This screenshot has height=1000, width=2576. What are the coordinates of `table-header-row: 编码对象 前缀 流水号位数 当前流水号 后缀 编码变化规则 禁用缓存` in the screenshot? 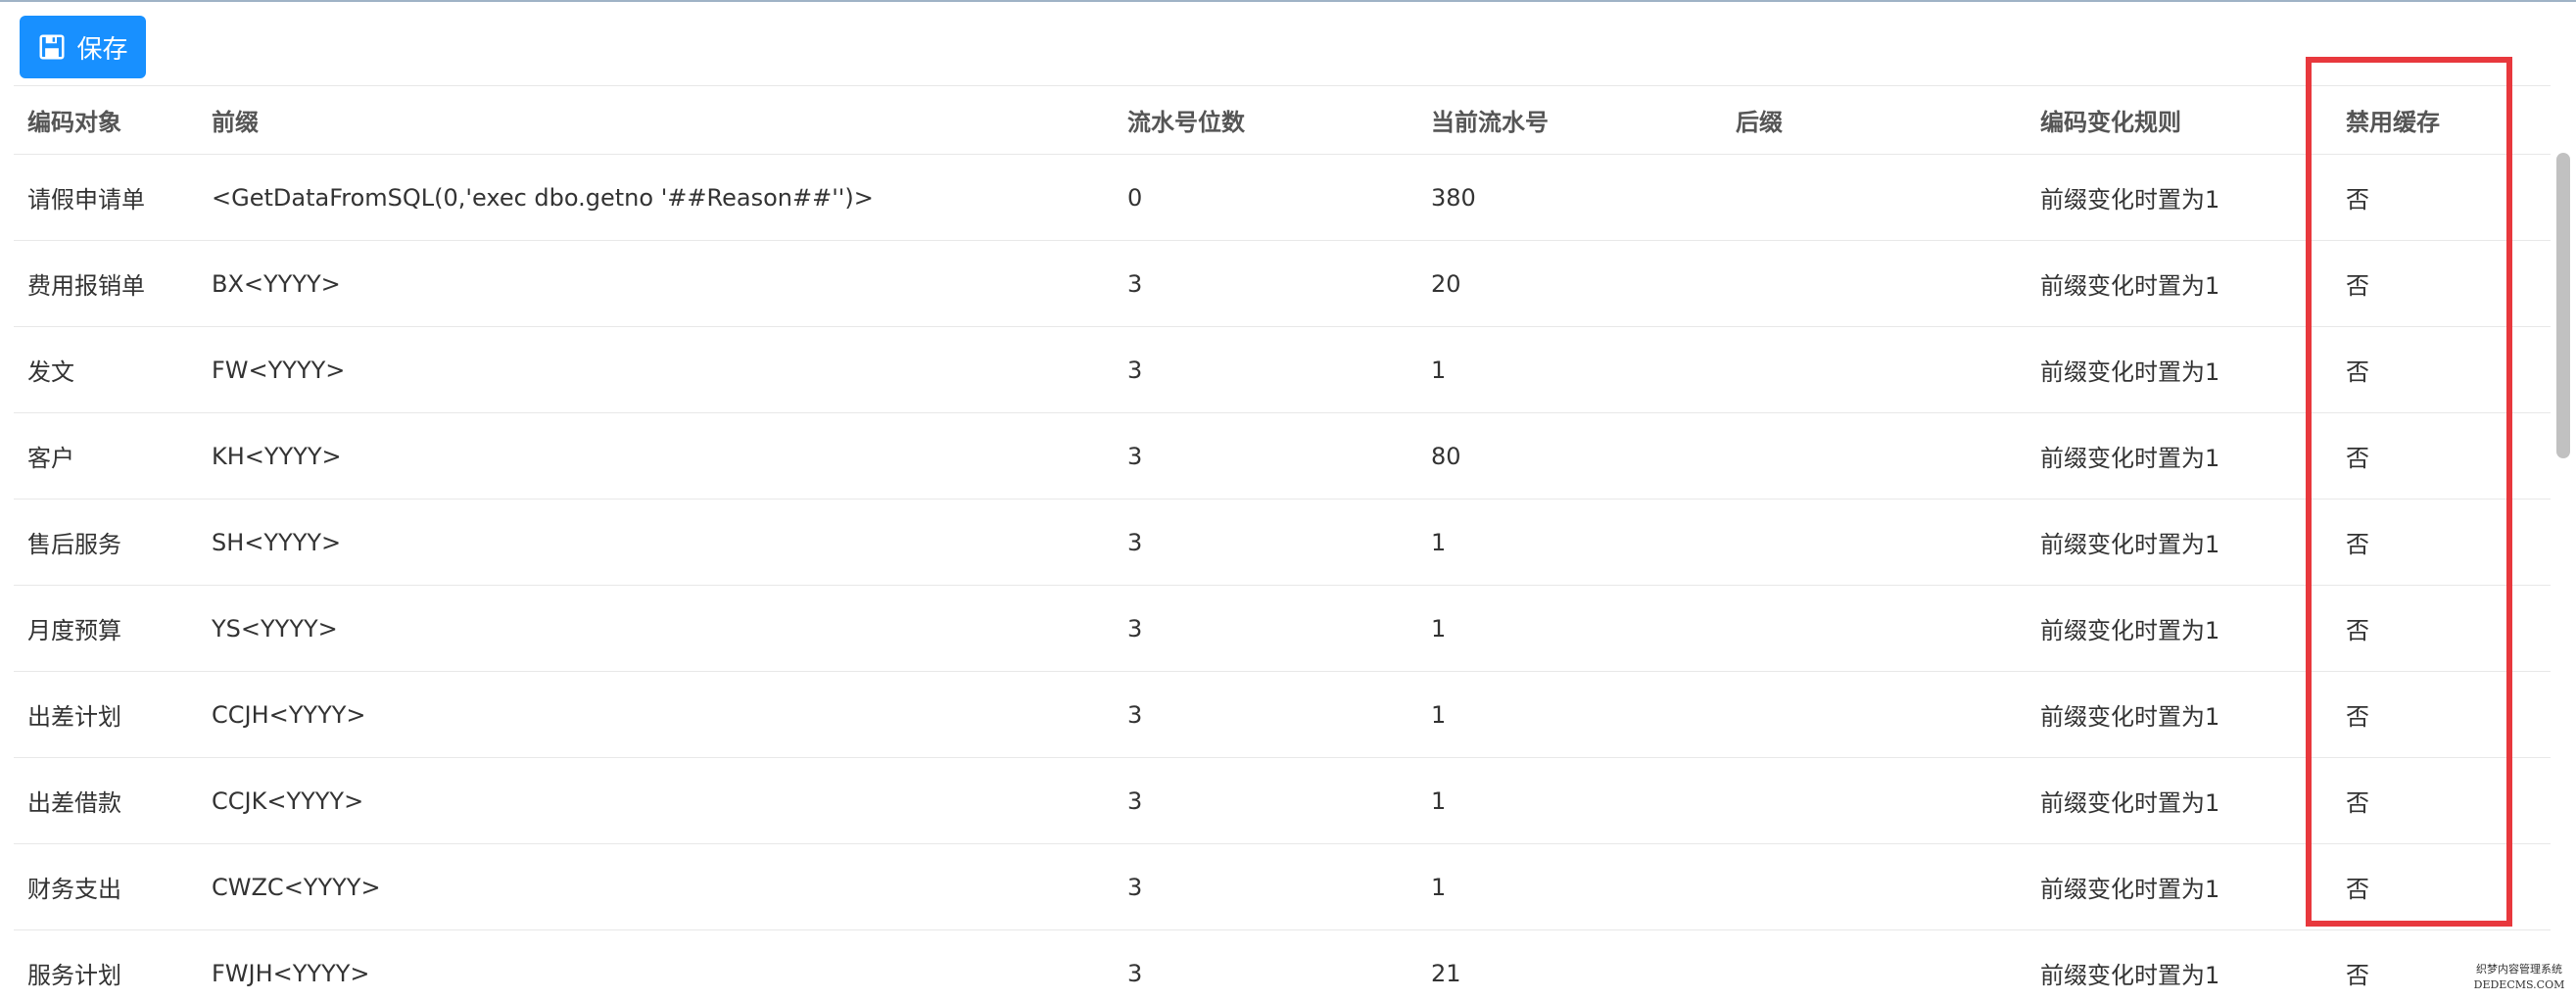 It's located at (1283, 120).